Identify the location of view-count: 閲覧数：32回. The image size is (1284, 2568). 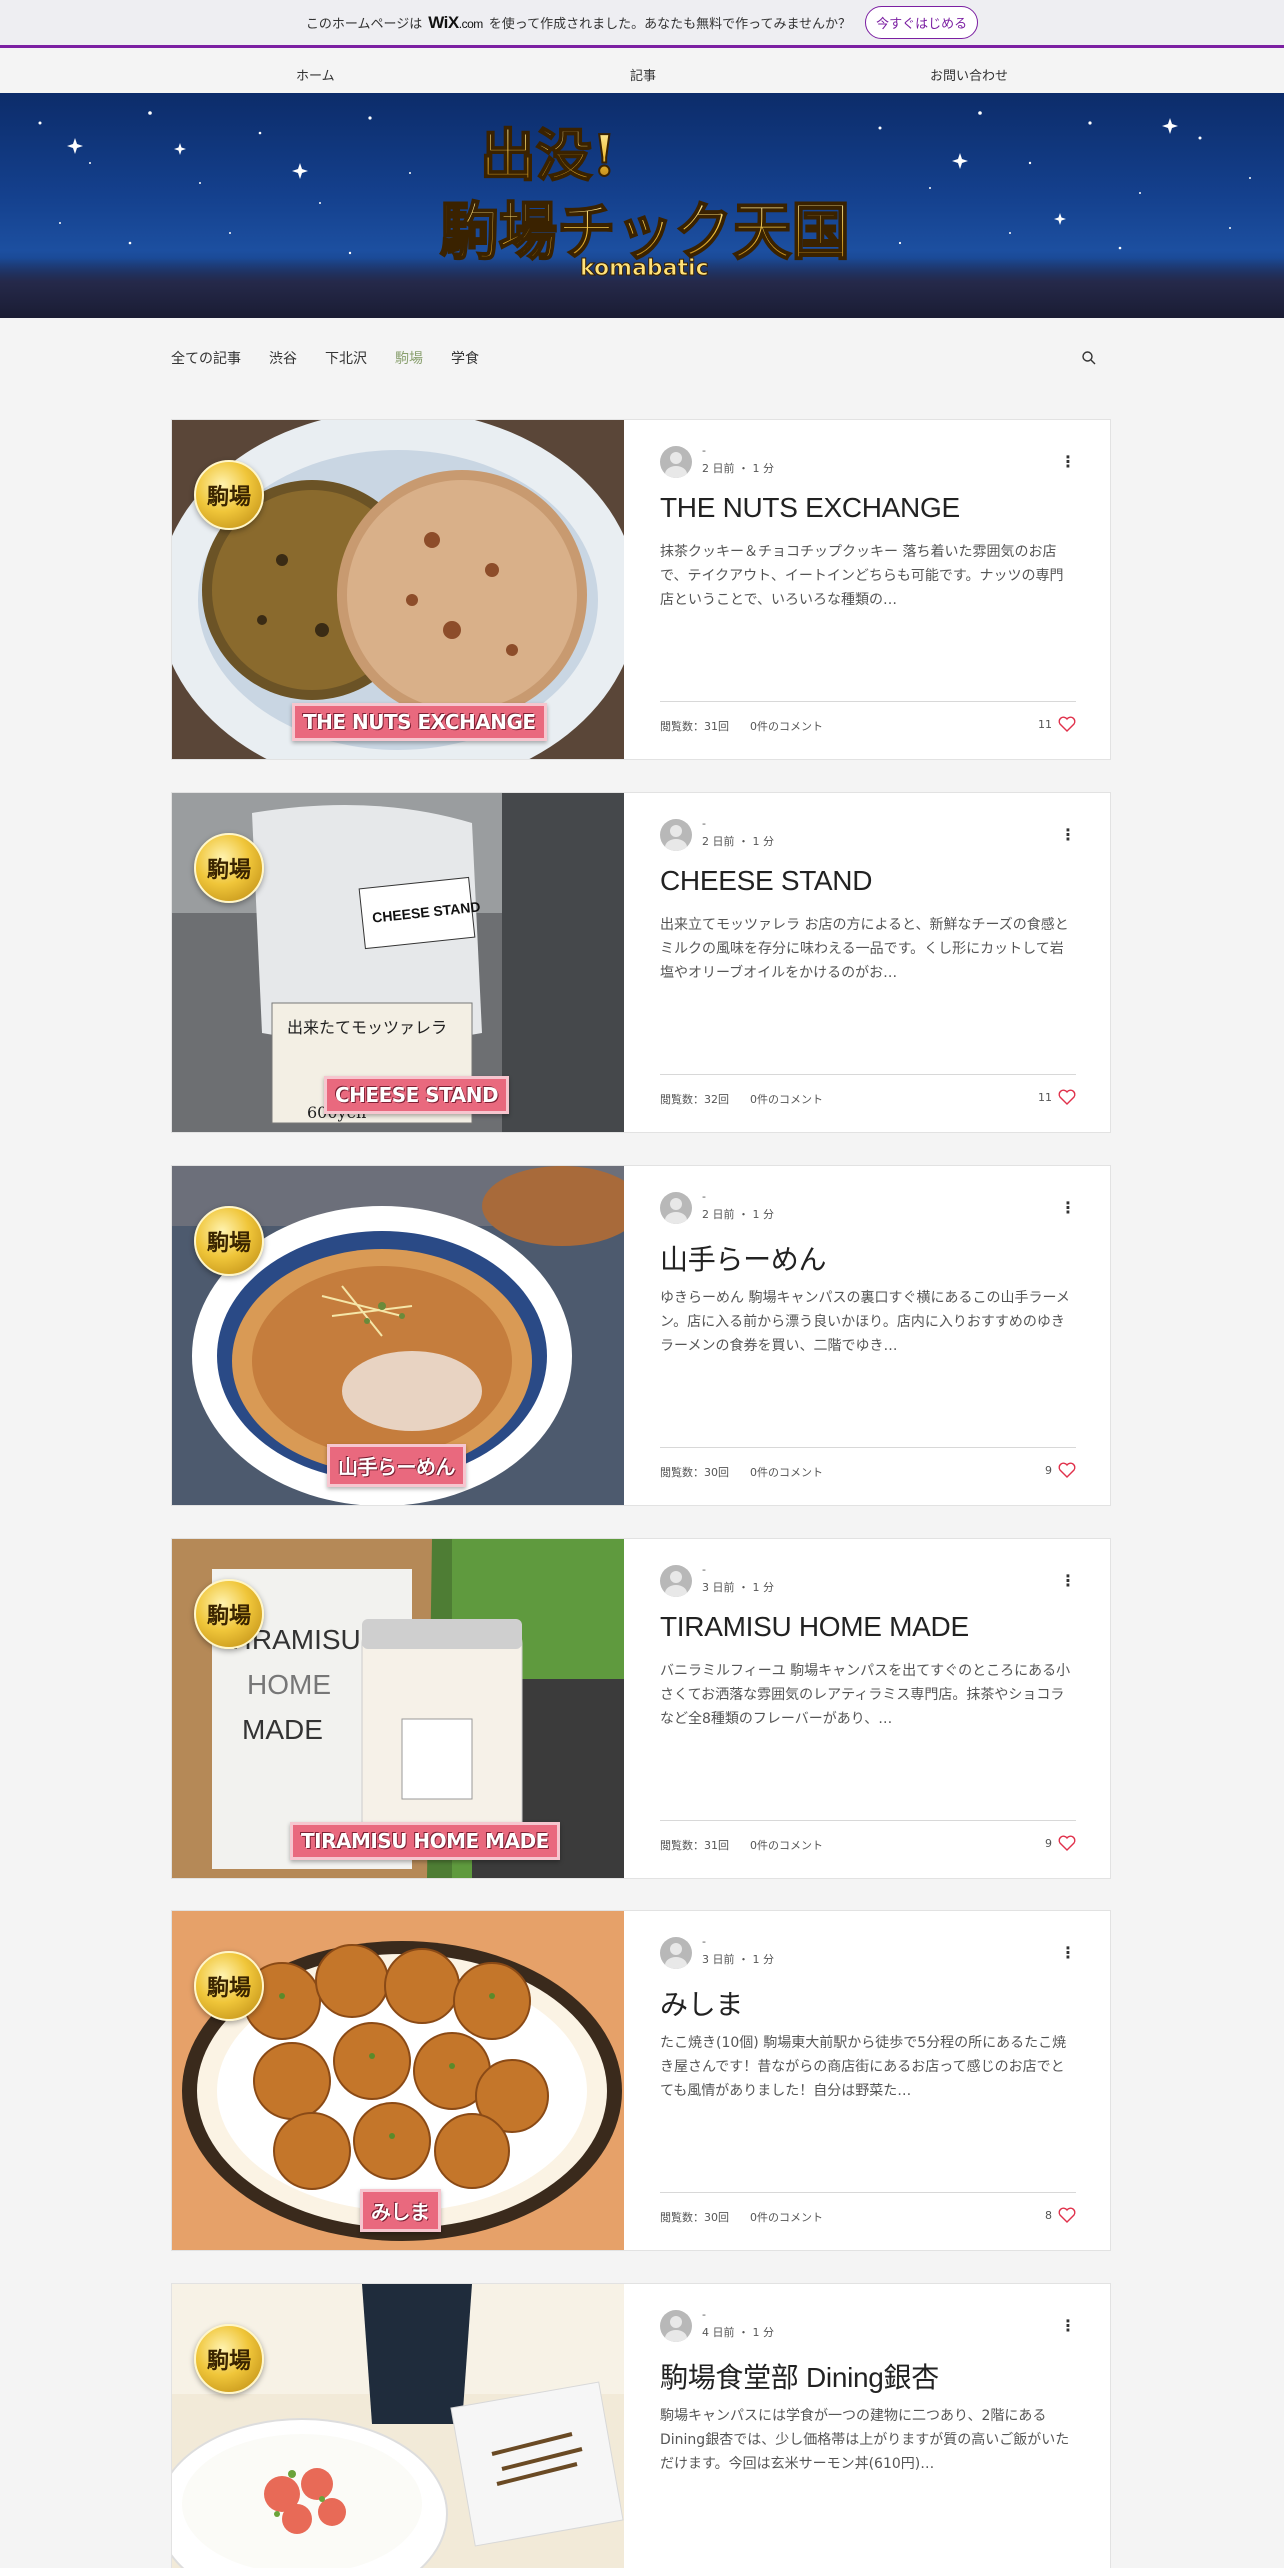
(694, 1099).